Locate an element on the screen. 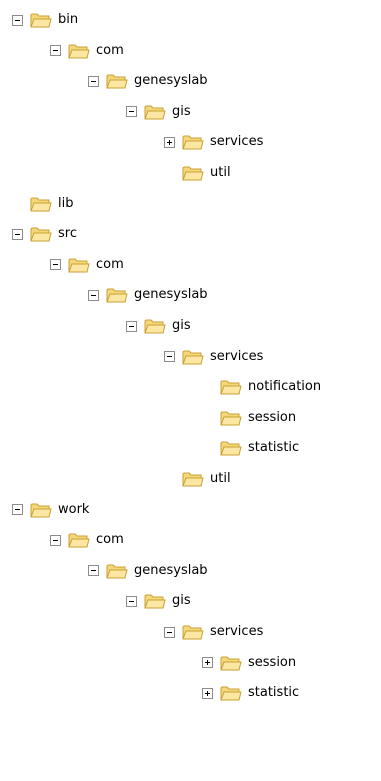 This screenshot has height=781, width=381. tree-node-label: work is located at coordinates (73, 510).